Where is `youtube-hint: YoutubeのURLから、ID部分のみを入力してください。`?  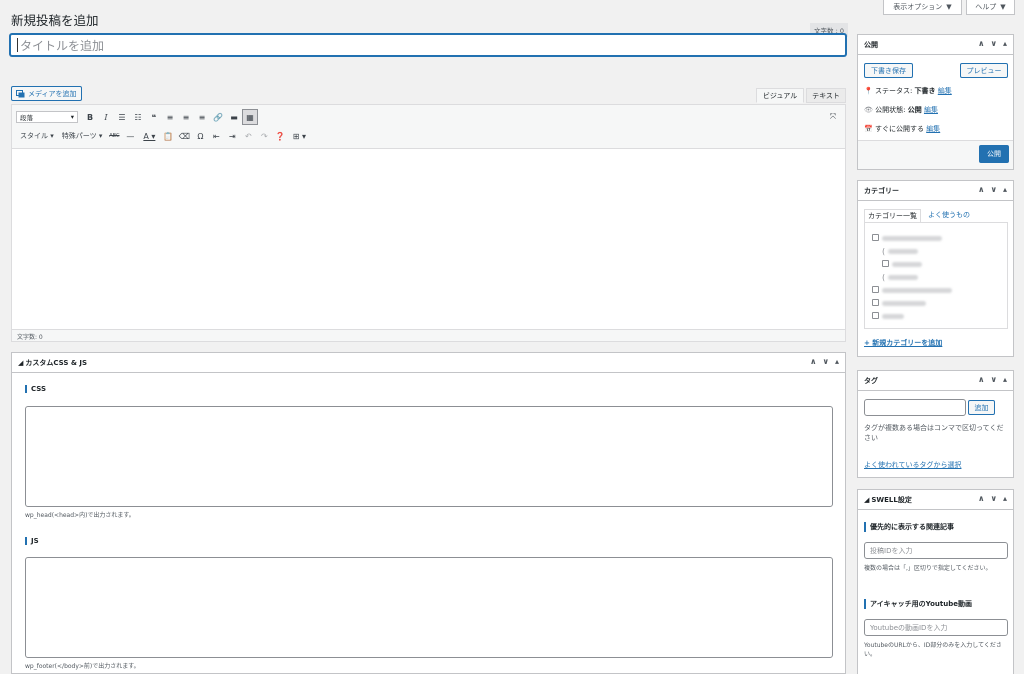
youtube-hint: YoutubeのURLから、ID部分のみを入力してください。 is located at coordinates (933, 650).